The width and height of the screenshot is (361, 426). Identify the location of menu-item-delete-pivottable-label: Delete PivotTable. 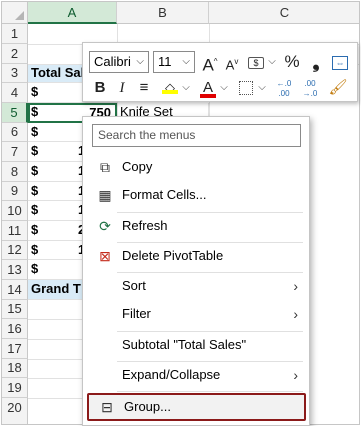
(173, 255).